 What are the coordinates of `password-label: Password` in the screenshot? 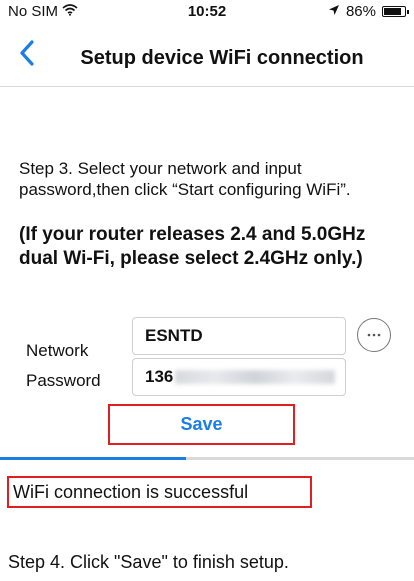 It's located at (63, 380).